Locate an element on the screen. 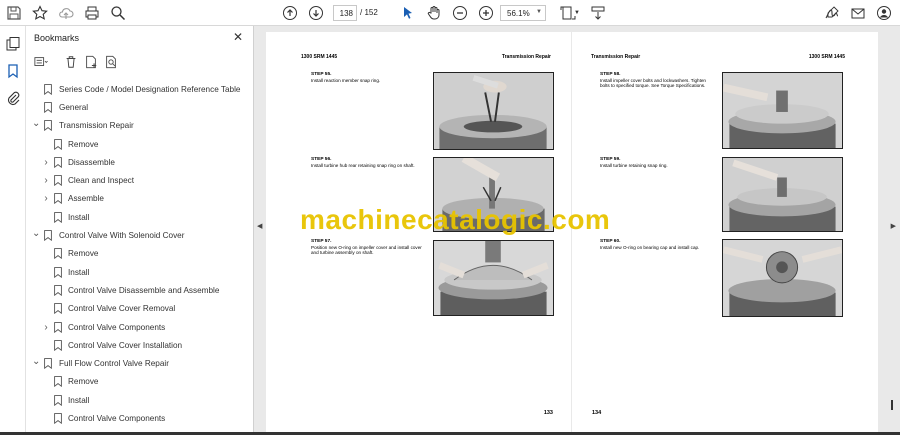 The width and height of the screenshot is (900, 435). scroll-indicator is located at coordinates (892, 405).